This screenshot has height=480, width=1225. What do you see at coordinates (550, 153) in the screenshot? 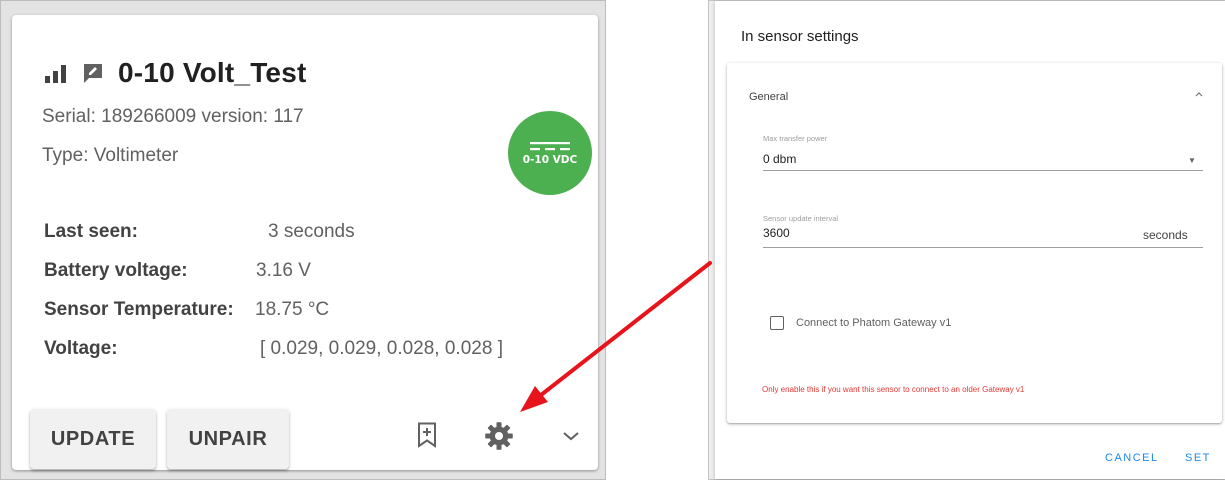
I see `sensor-type-badge: 0-10 VDC` at bounding box center [550, 153].